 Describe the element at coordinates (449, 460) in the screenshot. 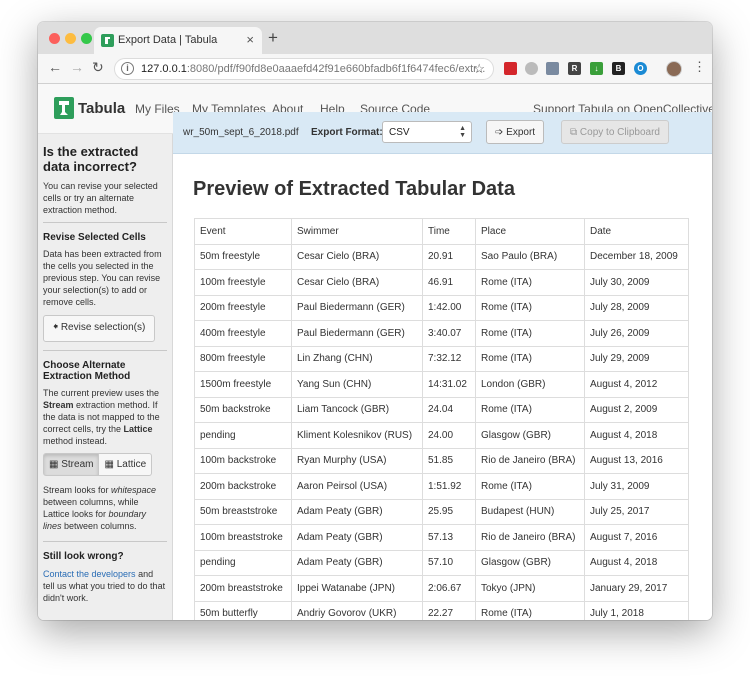

I see `table-cell: 51.85` at that location.